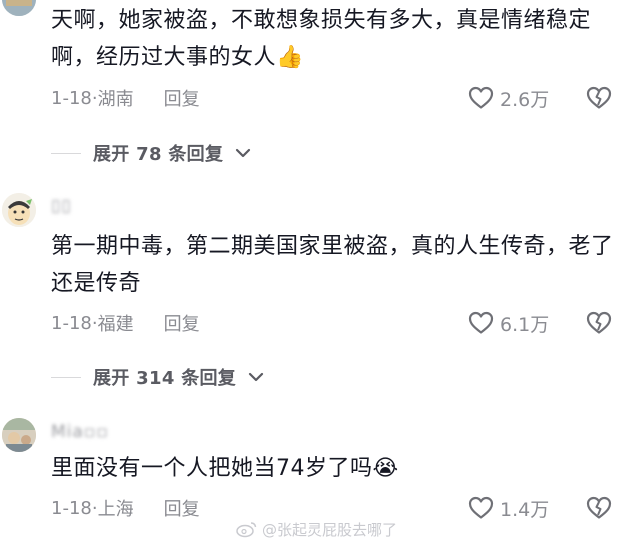  I want to click on comment-username: ▯▯, so click(61, 206).